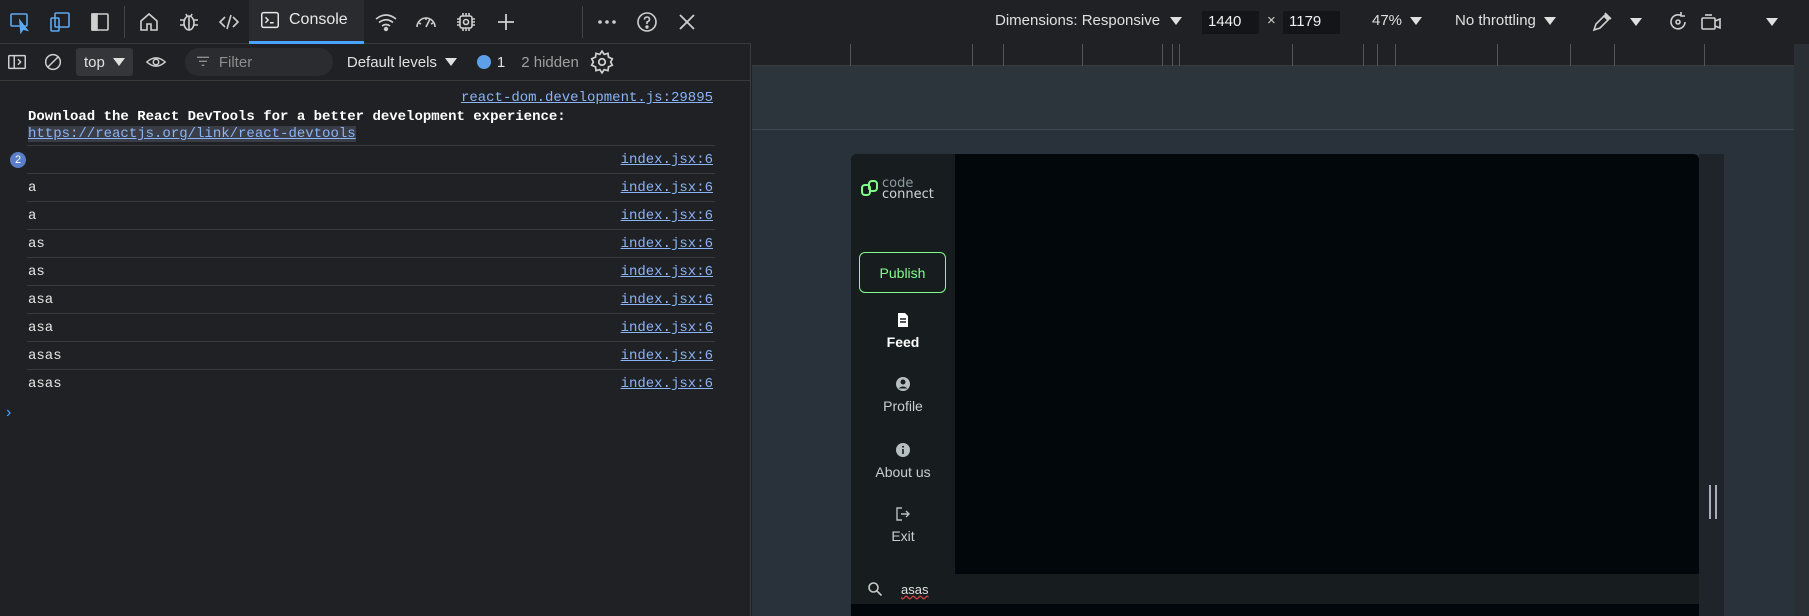 This screenshot has height=616, width=1809. Describe the element at coordinates (8, 413) in the screenshot. I see `console-prompt: ›` at that location.